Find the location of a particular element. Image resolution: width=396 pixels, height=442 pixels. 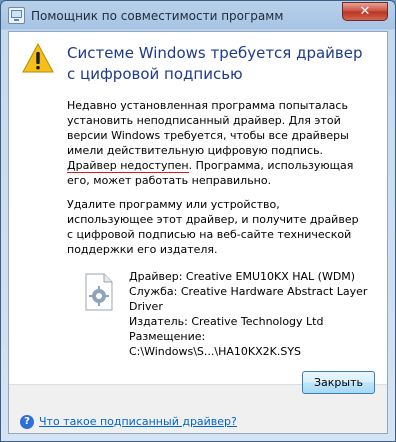

driver-location: Размещение: C:\Windows\S...\HA10KX2K.SYS is located at coordinates (215, 344).